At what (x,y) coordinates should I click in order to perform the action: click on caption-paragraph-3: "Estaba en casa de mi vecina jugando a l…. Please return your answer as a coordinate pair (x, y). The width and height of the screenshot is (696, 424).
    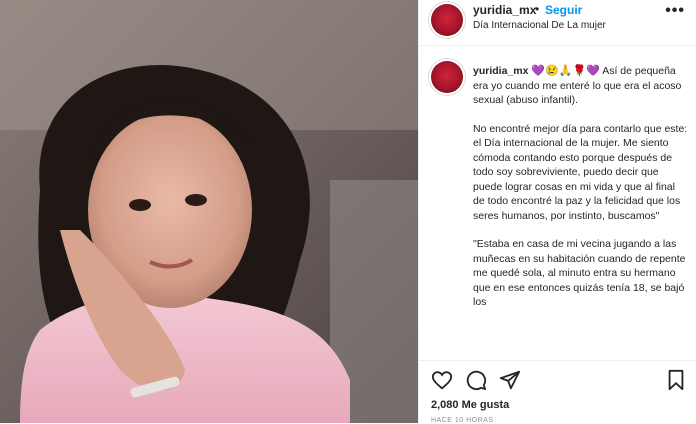
    Looking at the image, I should click on (579, 273).